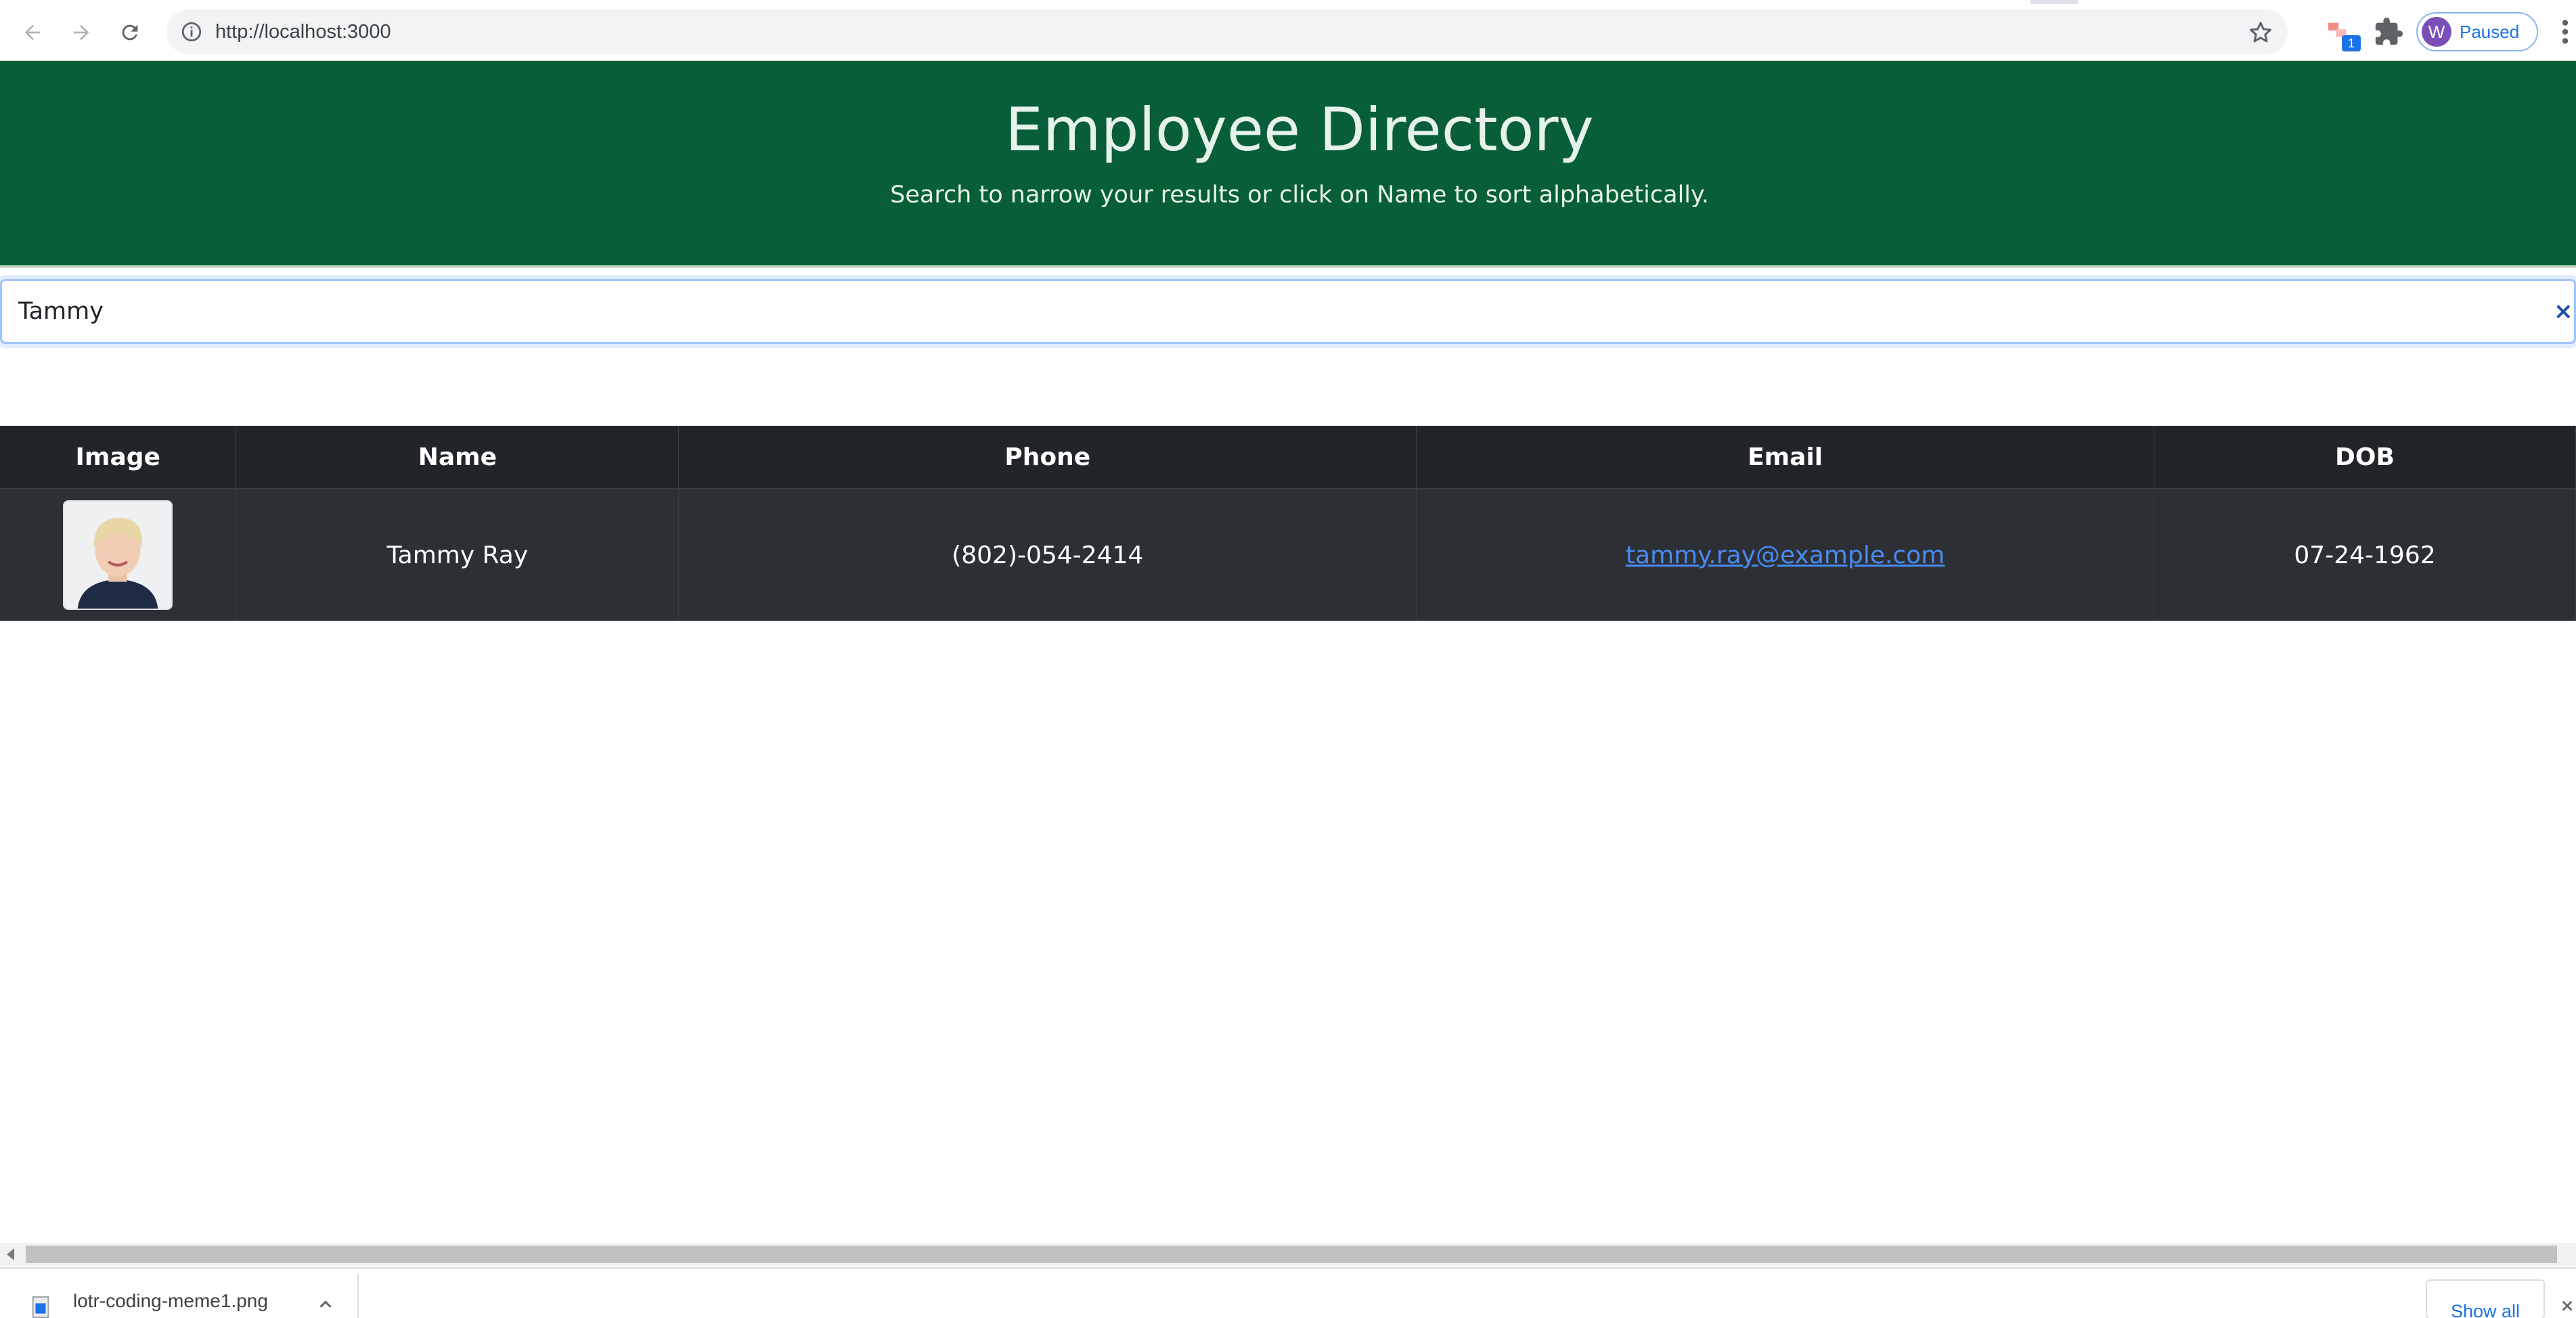 The width and height of the screenshot is (2576, 1318). I want to click on kebab-menu-icon, so click(2565, 31).